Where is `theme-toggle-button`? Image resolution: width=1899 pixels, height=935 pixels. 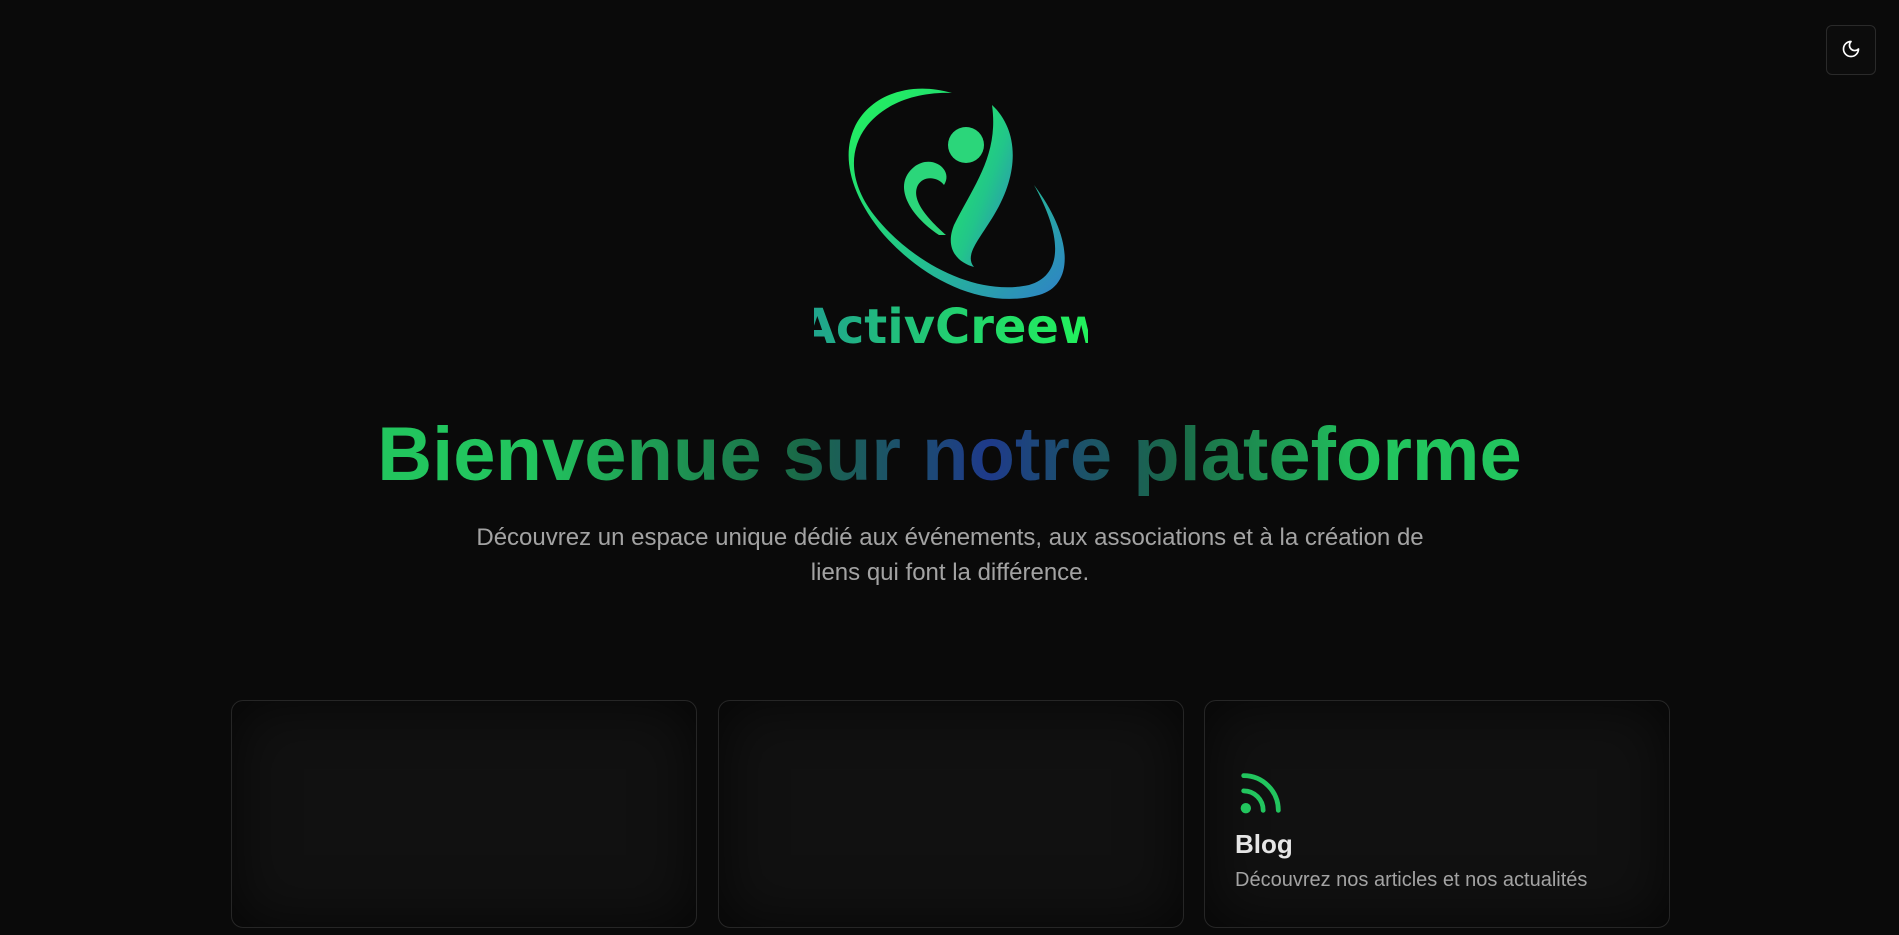 theme-toggle-button is located at coordinates (1851, 50).